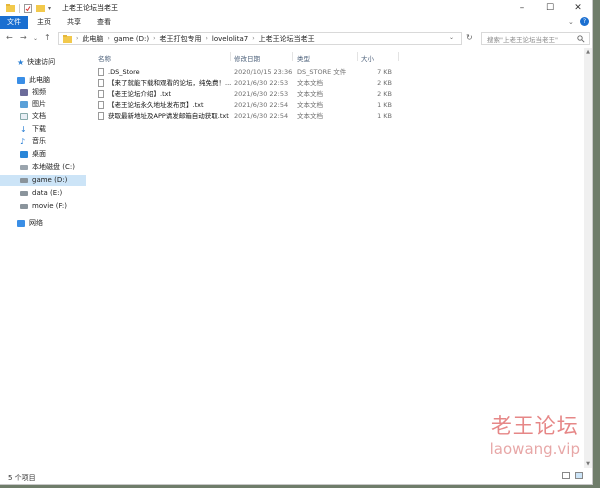 The image size is (600, 488). I want to click on column-header-size: 大小, so click(367, 58).